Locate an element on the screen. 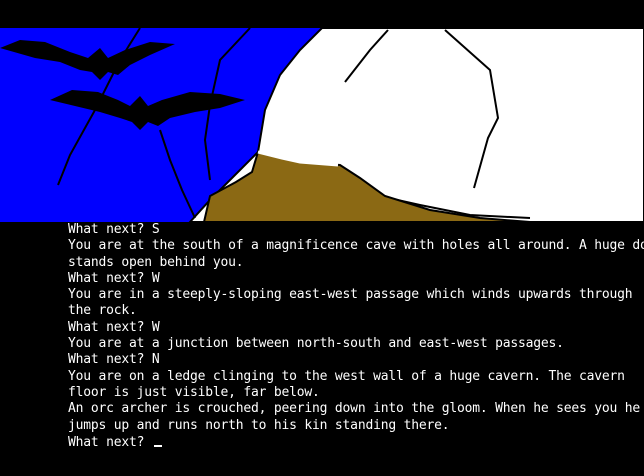 This screenshot has width=644, height=476. narrative-line: stands open behind you. is located at coordinates (156, 262).